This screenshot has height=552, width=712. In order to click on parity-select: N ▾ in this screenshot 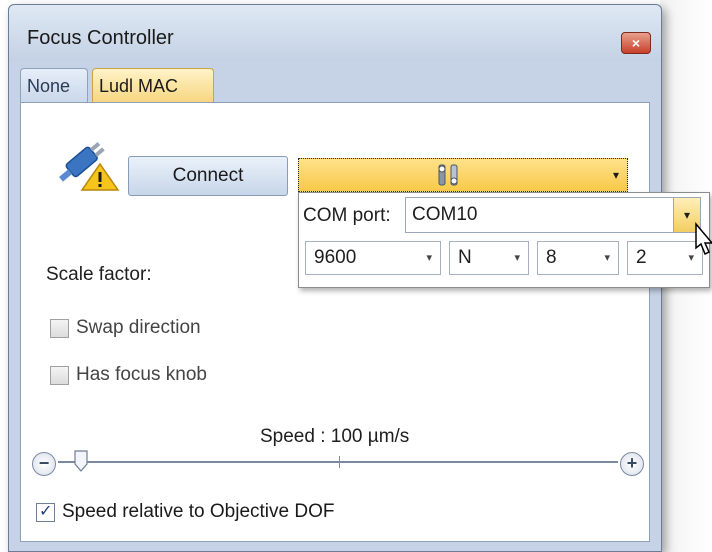, I will do `click(489, 258)`.